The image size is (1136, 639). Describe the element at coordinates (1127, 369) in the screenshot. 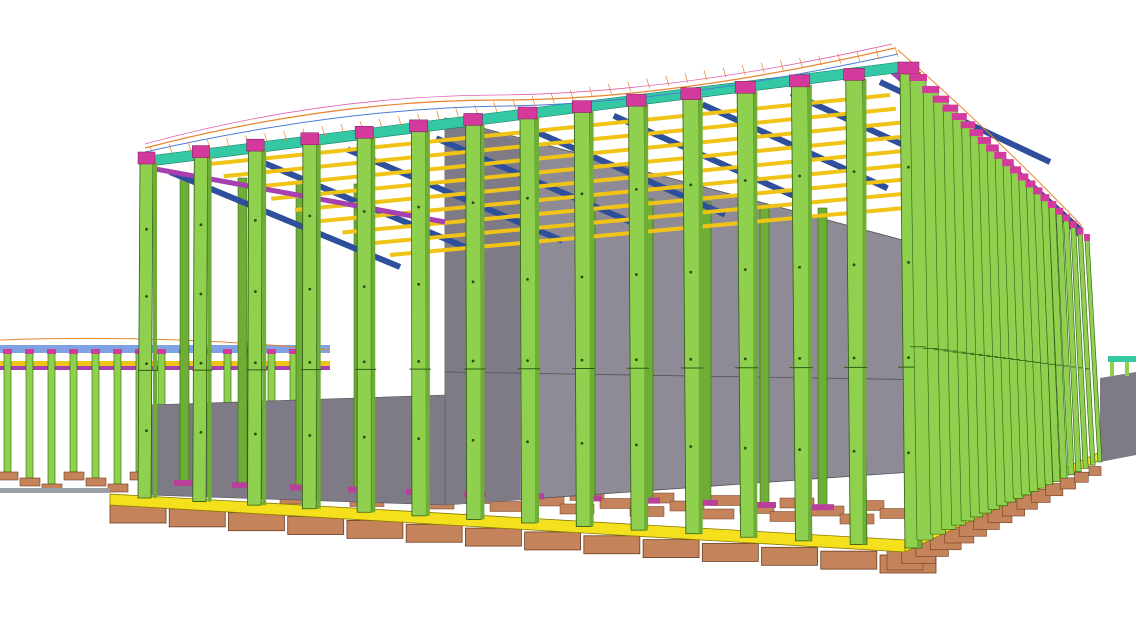

I see `right-annex-column` at that location.